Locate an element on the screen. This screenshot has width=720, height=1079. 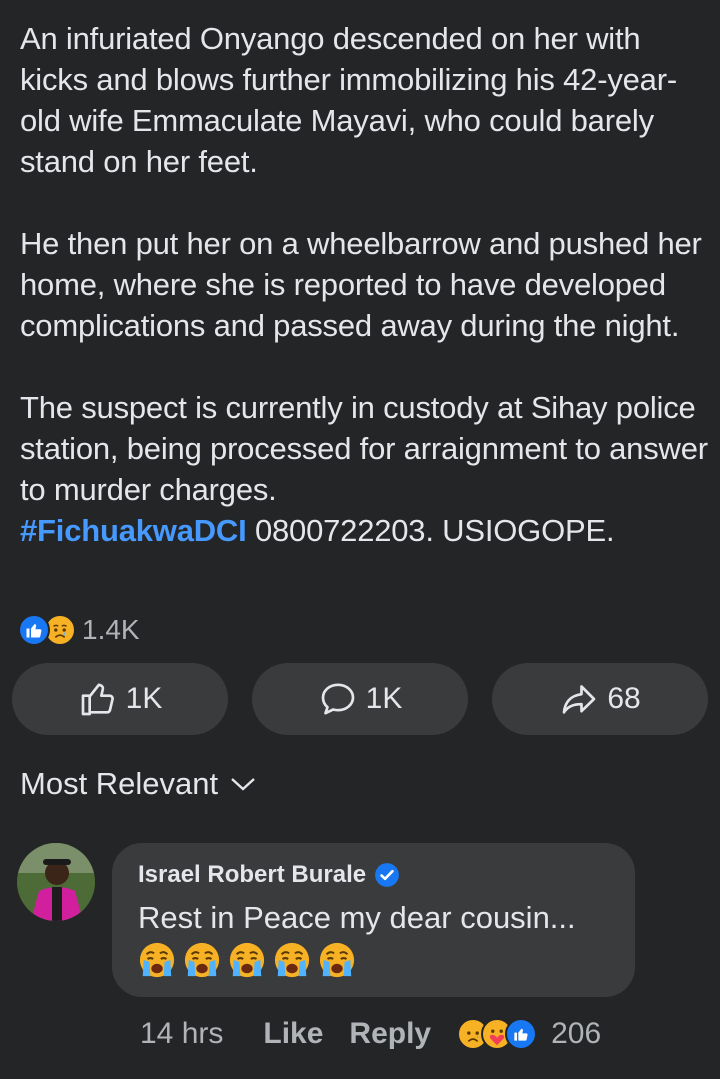
share-icon is located at coordinates (579, 699).